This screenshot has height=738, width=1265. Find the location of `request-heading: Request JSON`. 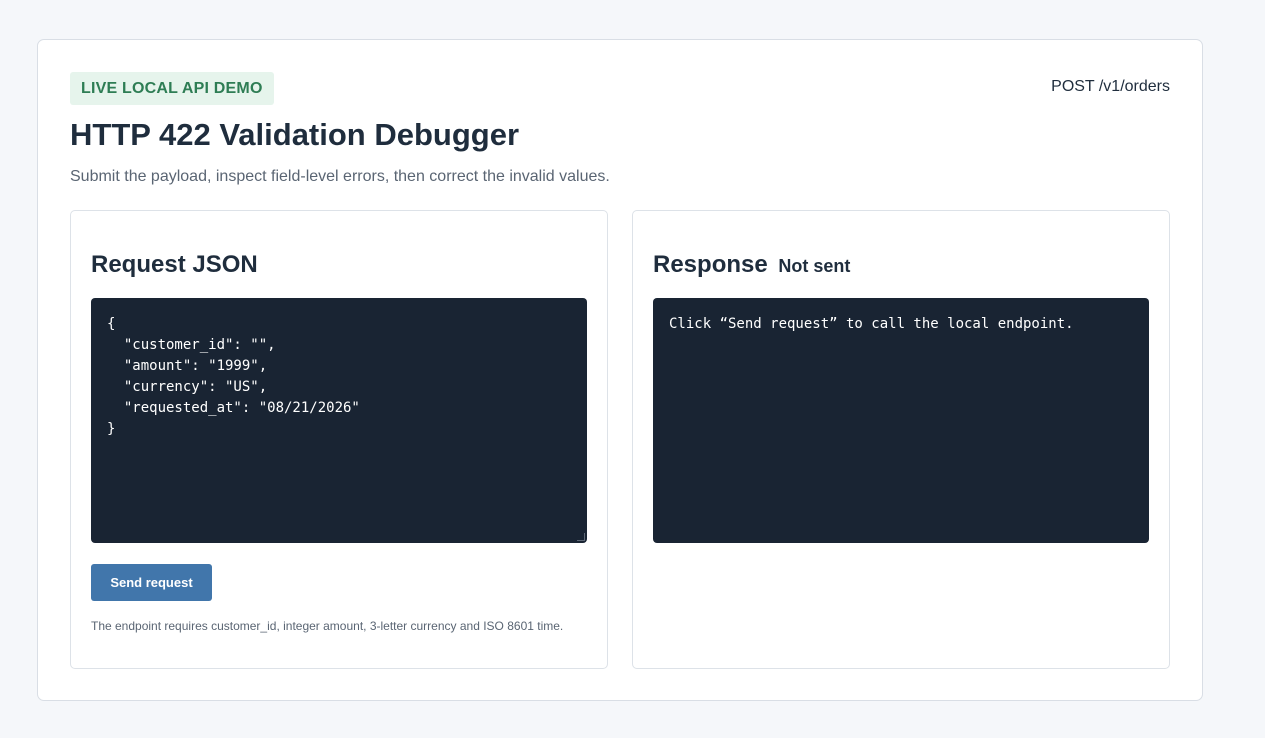

request-heading: Request JSON is located at coordinates (174, 264).